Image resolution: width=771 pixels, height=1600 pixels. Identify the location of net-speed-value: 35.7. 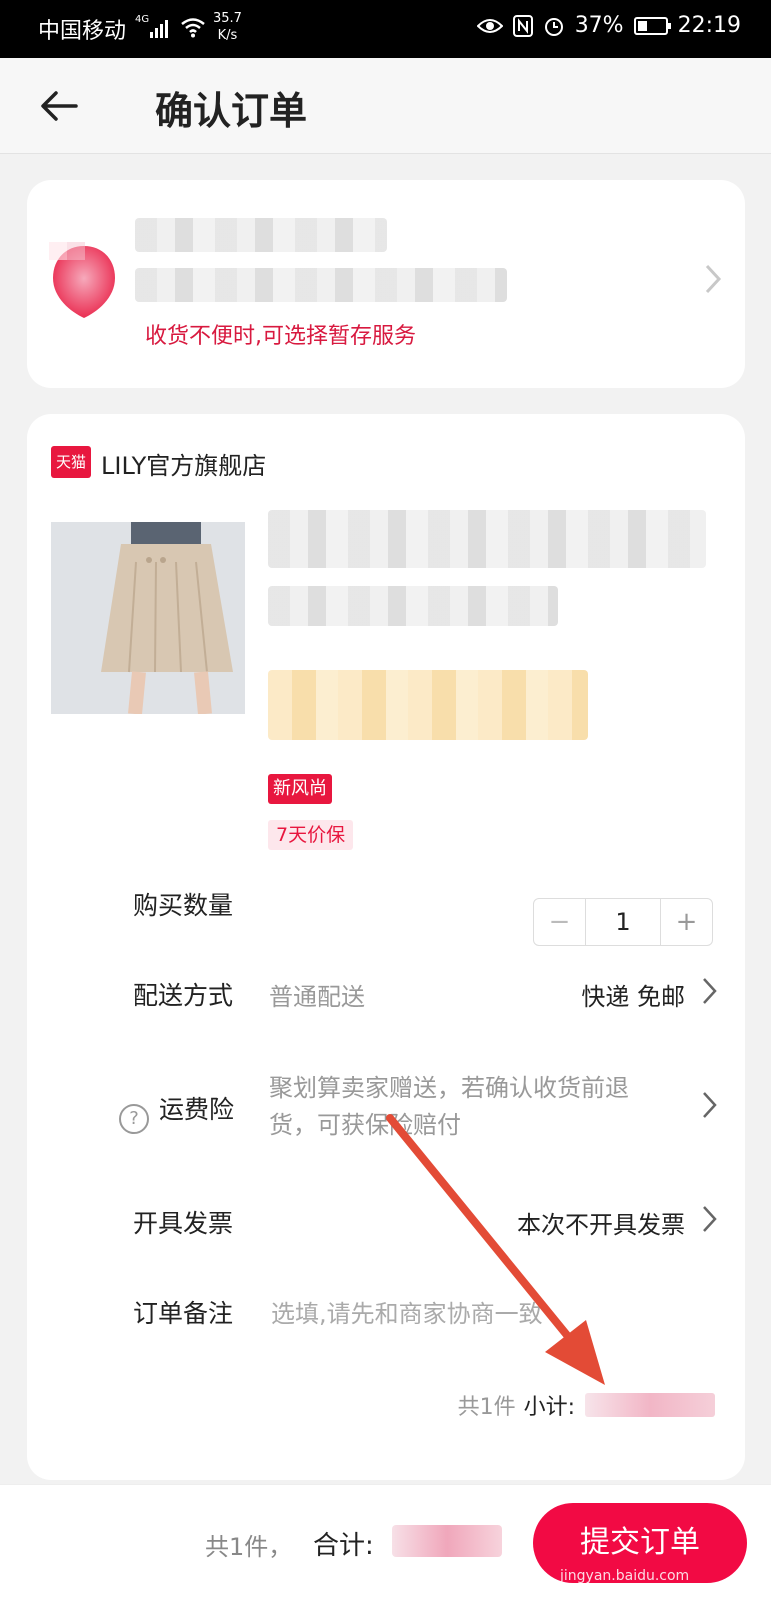
(227, 18).